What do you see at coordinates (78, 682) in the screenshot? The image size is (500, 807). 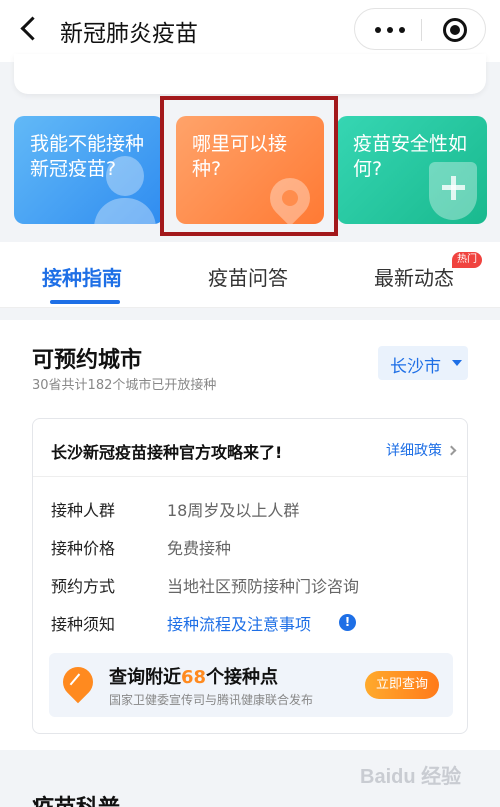 I see `syringe-pin-icon` at bounding box center [78, 682].